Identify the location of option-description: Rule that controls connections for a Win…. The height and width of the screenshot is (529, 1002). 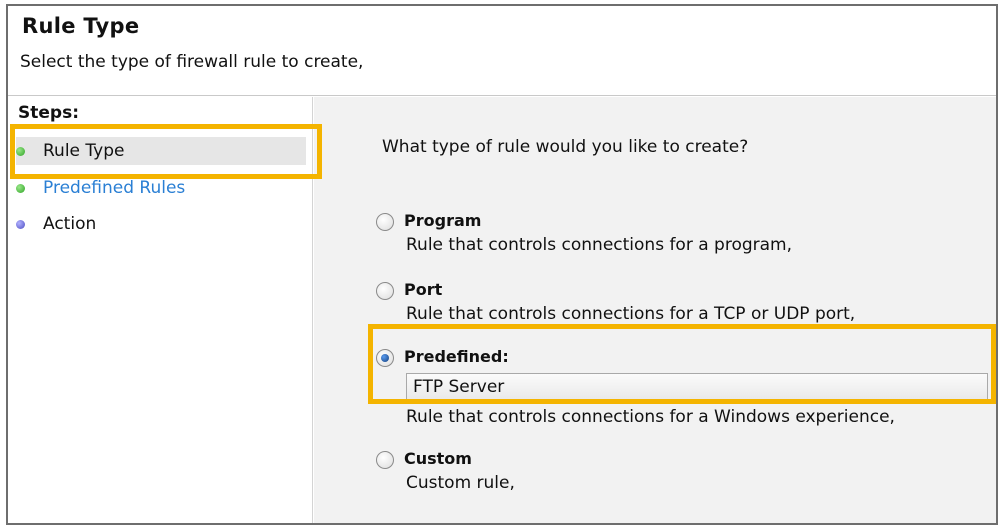
(650, 417).